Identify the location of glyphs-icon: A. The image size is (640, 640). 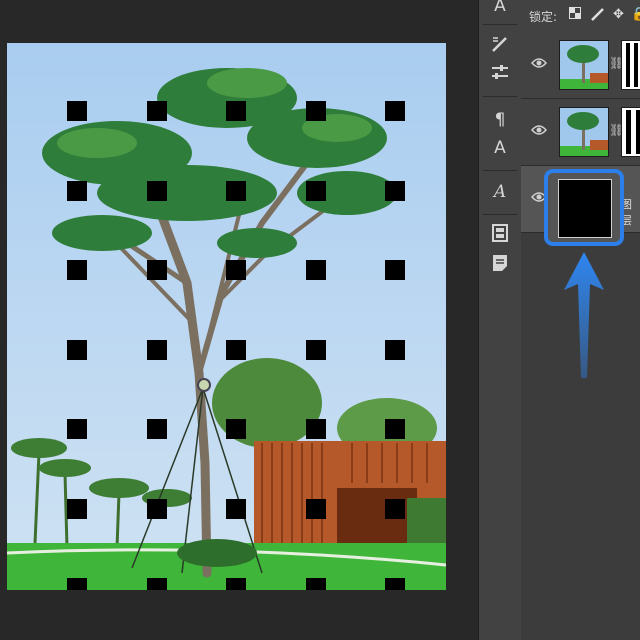
(500, 192).